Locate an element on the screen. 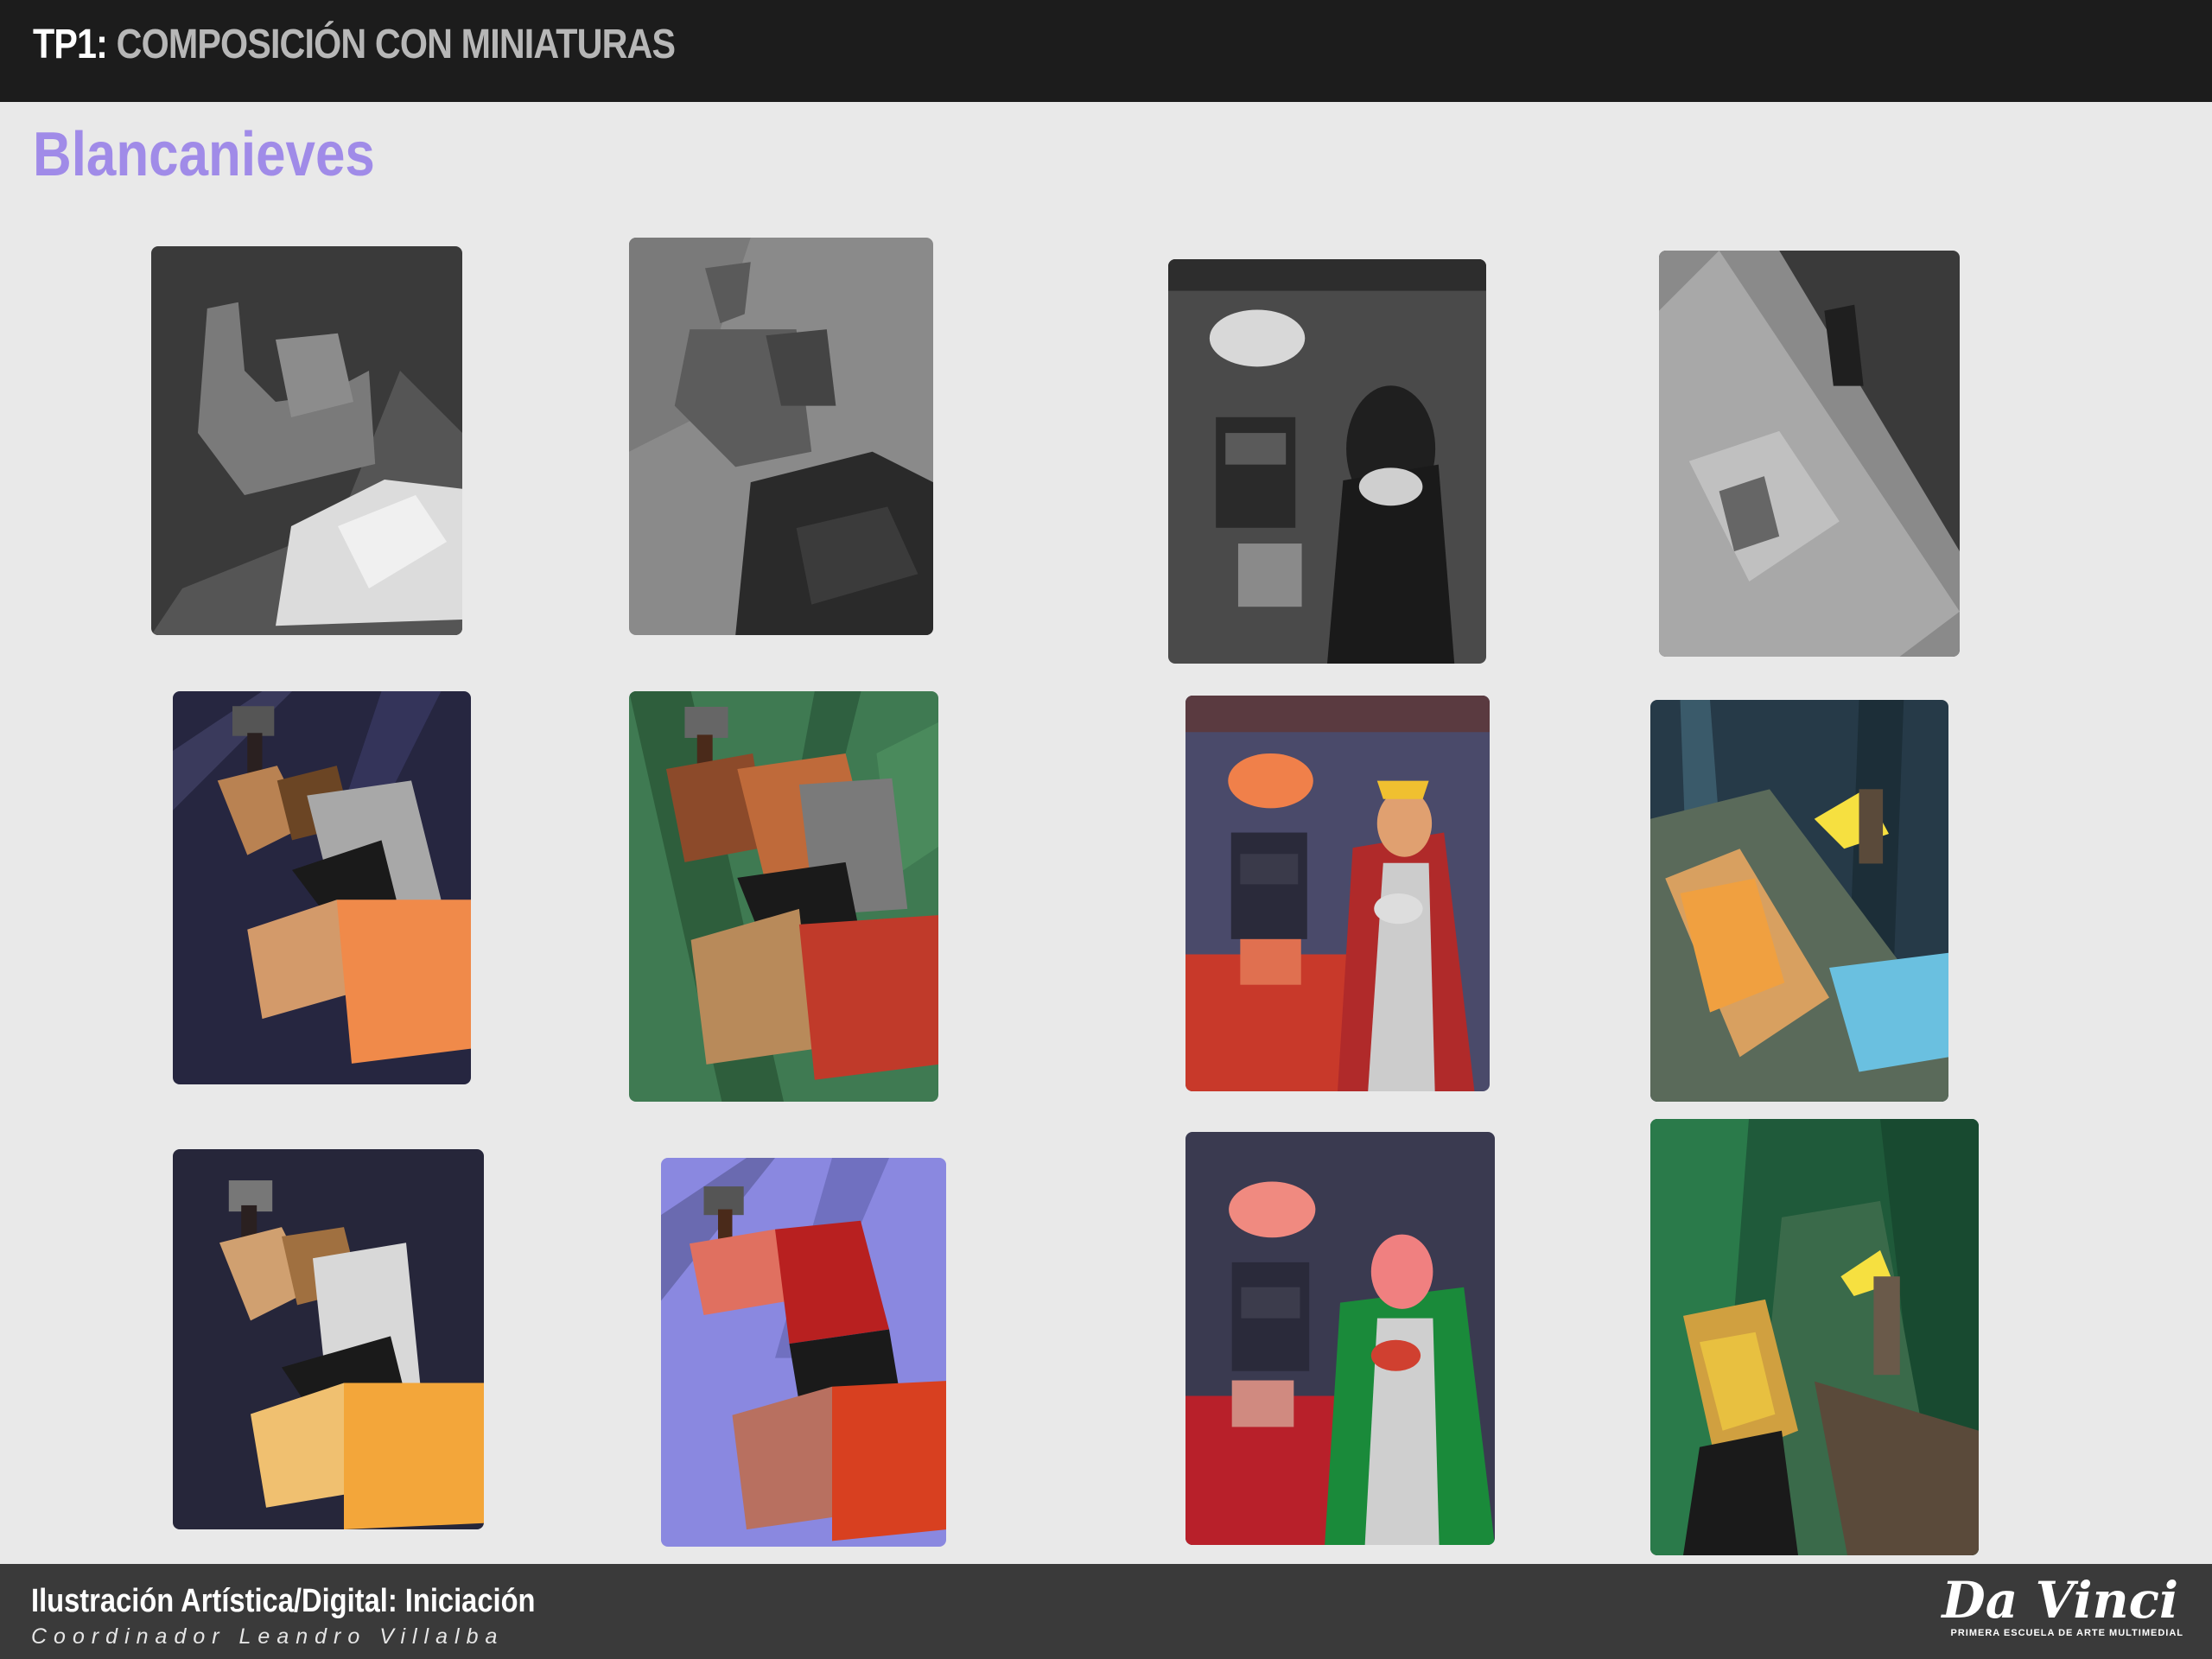 The width and height of the screenshot is (2212, 1659). thumbnail-r1c3 is located at coordinates (1327, 461).